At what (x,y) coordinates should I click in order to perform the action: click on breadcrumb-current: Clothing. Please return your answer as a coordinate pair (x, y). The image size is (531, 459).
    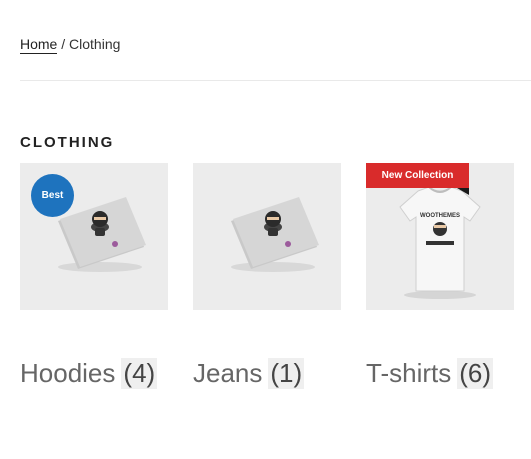
    Looking at the image, I should click on (95, 44).